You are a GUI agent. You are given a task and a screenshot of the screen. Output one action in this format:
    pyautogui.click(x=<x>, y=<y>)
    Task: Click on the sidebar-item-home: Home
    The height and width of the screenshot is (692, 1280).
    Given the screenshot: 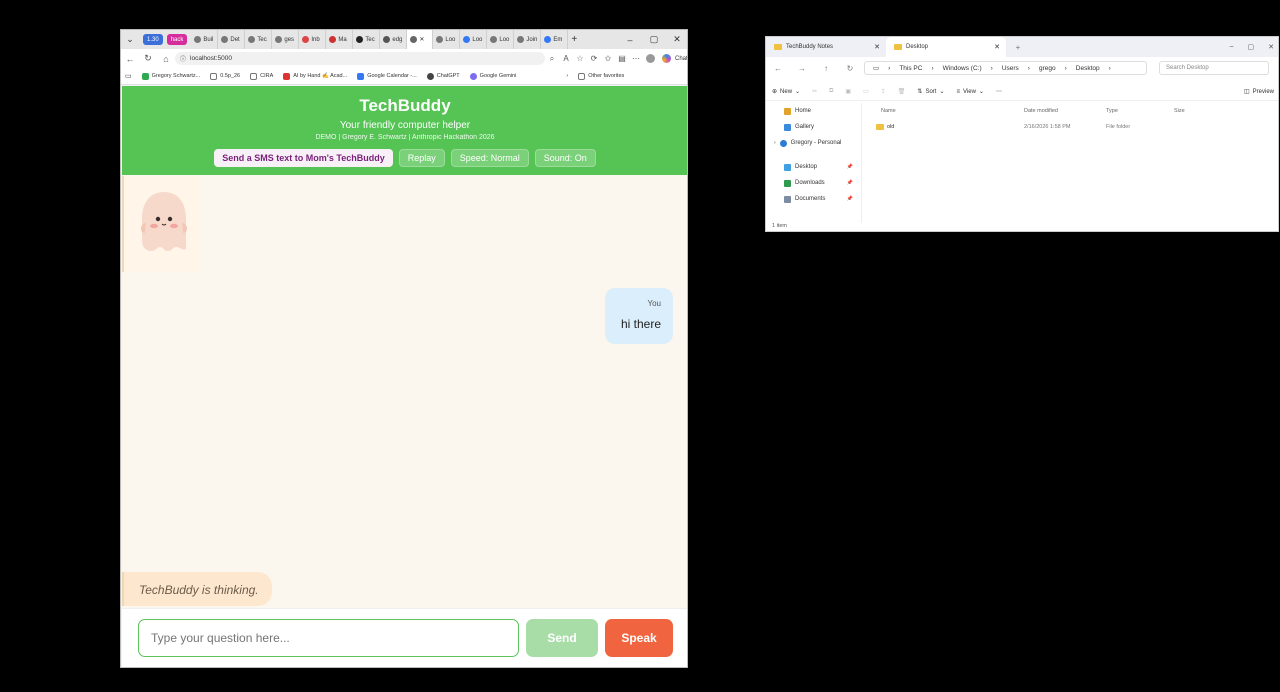 What is the action you would take?
    pyautogui.click(x=813, y=111)
    